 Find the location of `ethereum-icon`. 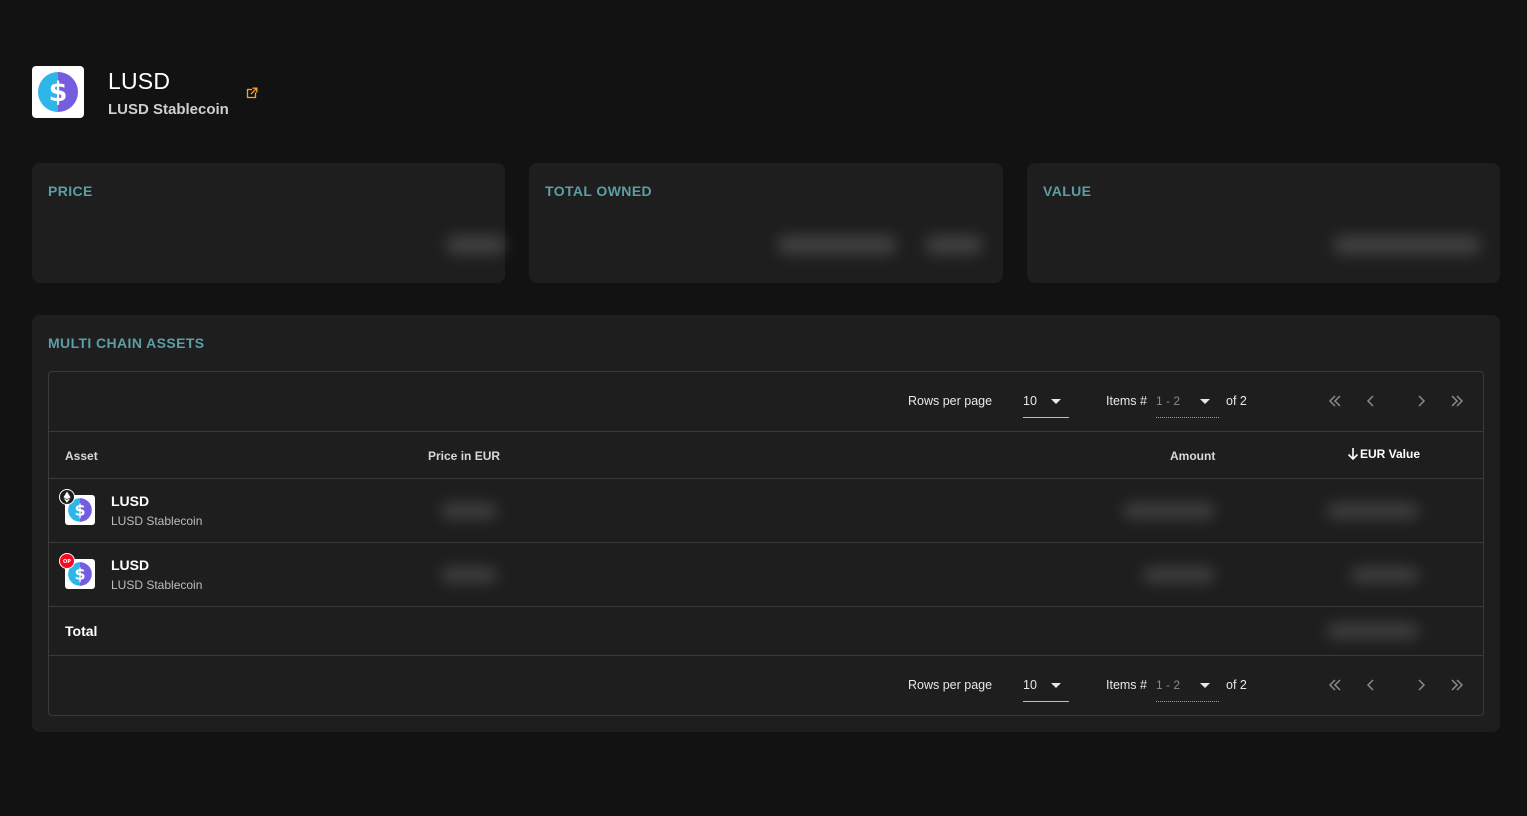

ethereum-icon is located at coordinates (67, 497).